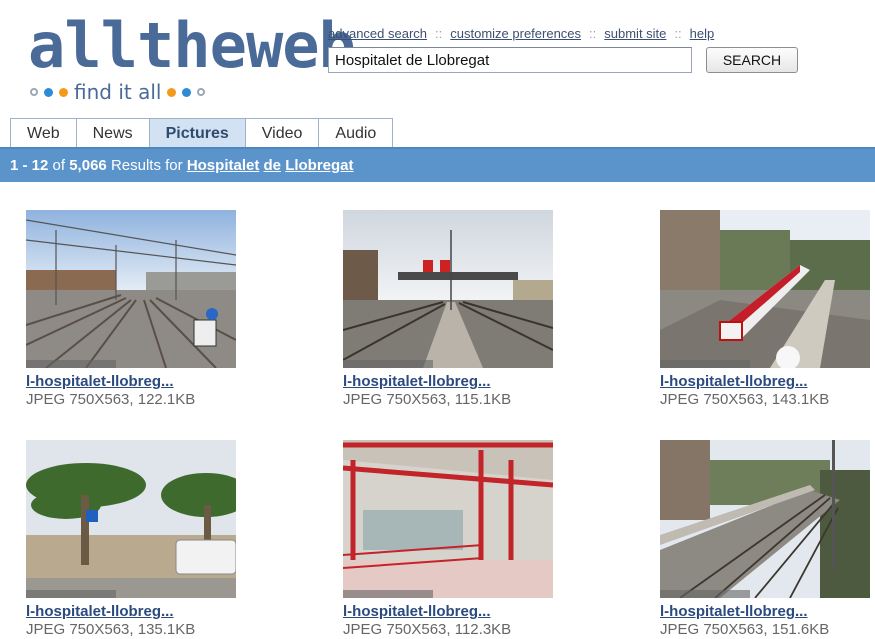 Image resolution: width=875 pixels, height=639 pixels. Describe the element at coordinates (223, 165) in the screenshot. I see `query-term-link: Hospitalet` at that location.